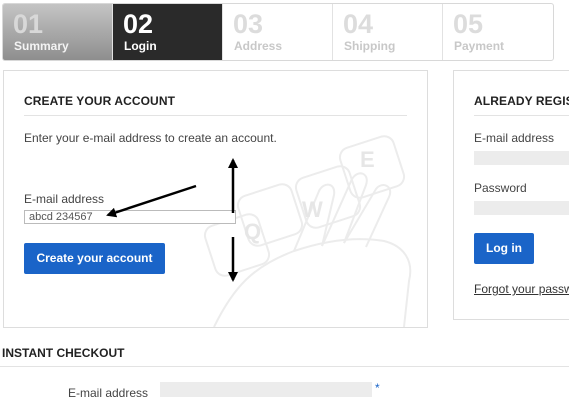 The width and height of the screenshot is (569, 400). What do you see at coordinates (172, 220) in the screenshot?
I see `annotation-arrows` at bounding box center [172, 220].